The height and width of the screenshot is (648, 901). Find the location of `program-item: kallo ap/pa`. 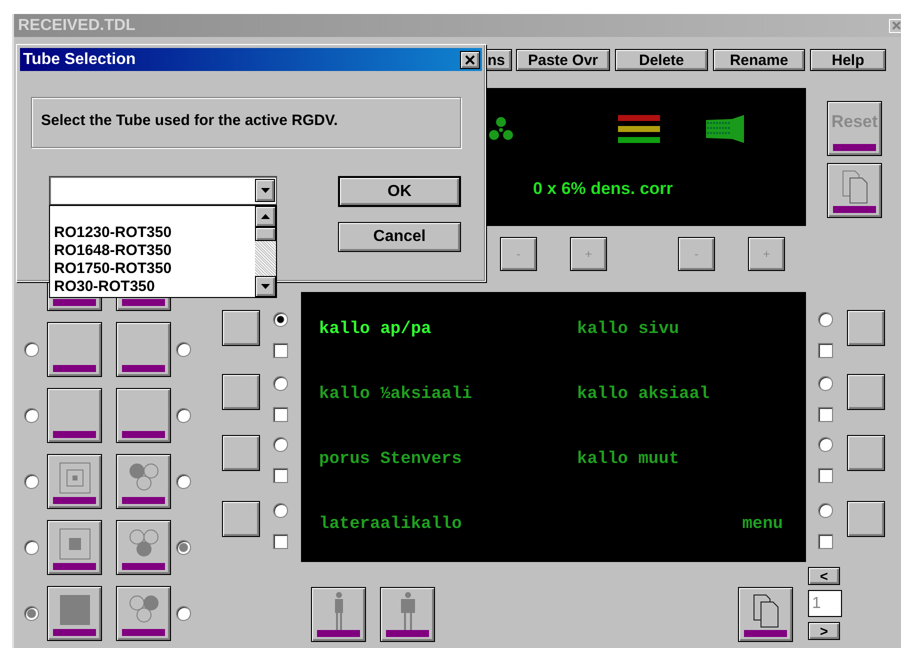

program-item: kallo ap/pa is located at coordinates (375, 329).